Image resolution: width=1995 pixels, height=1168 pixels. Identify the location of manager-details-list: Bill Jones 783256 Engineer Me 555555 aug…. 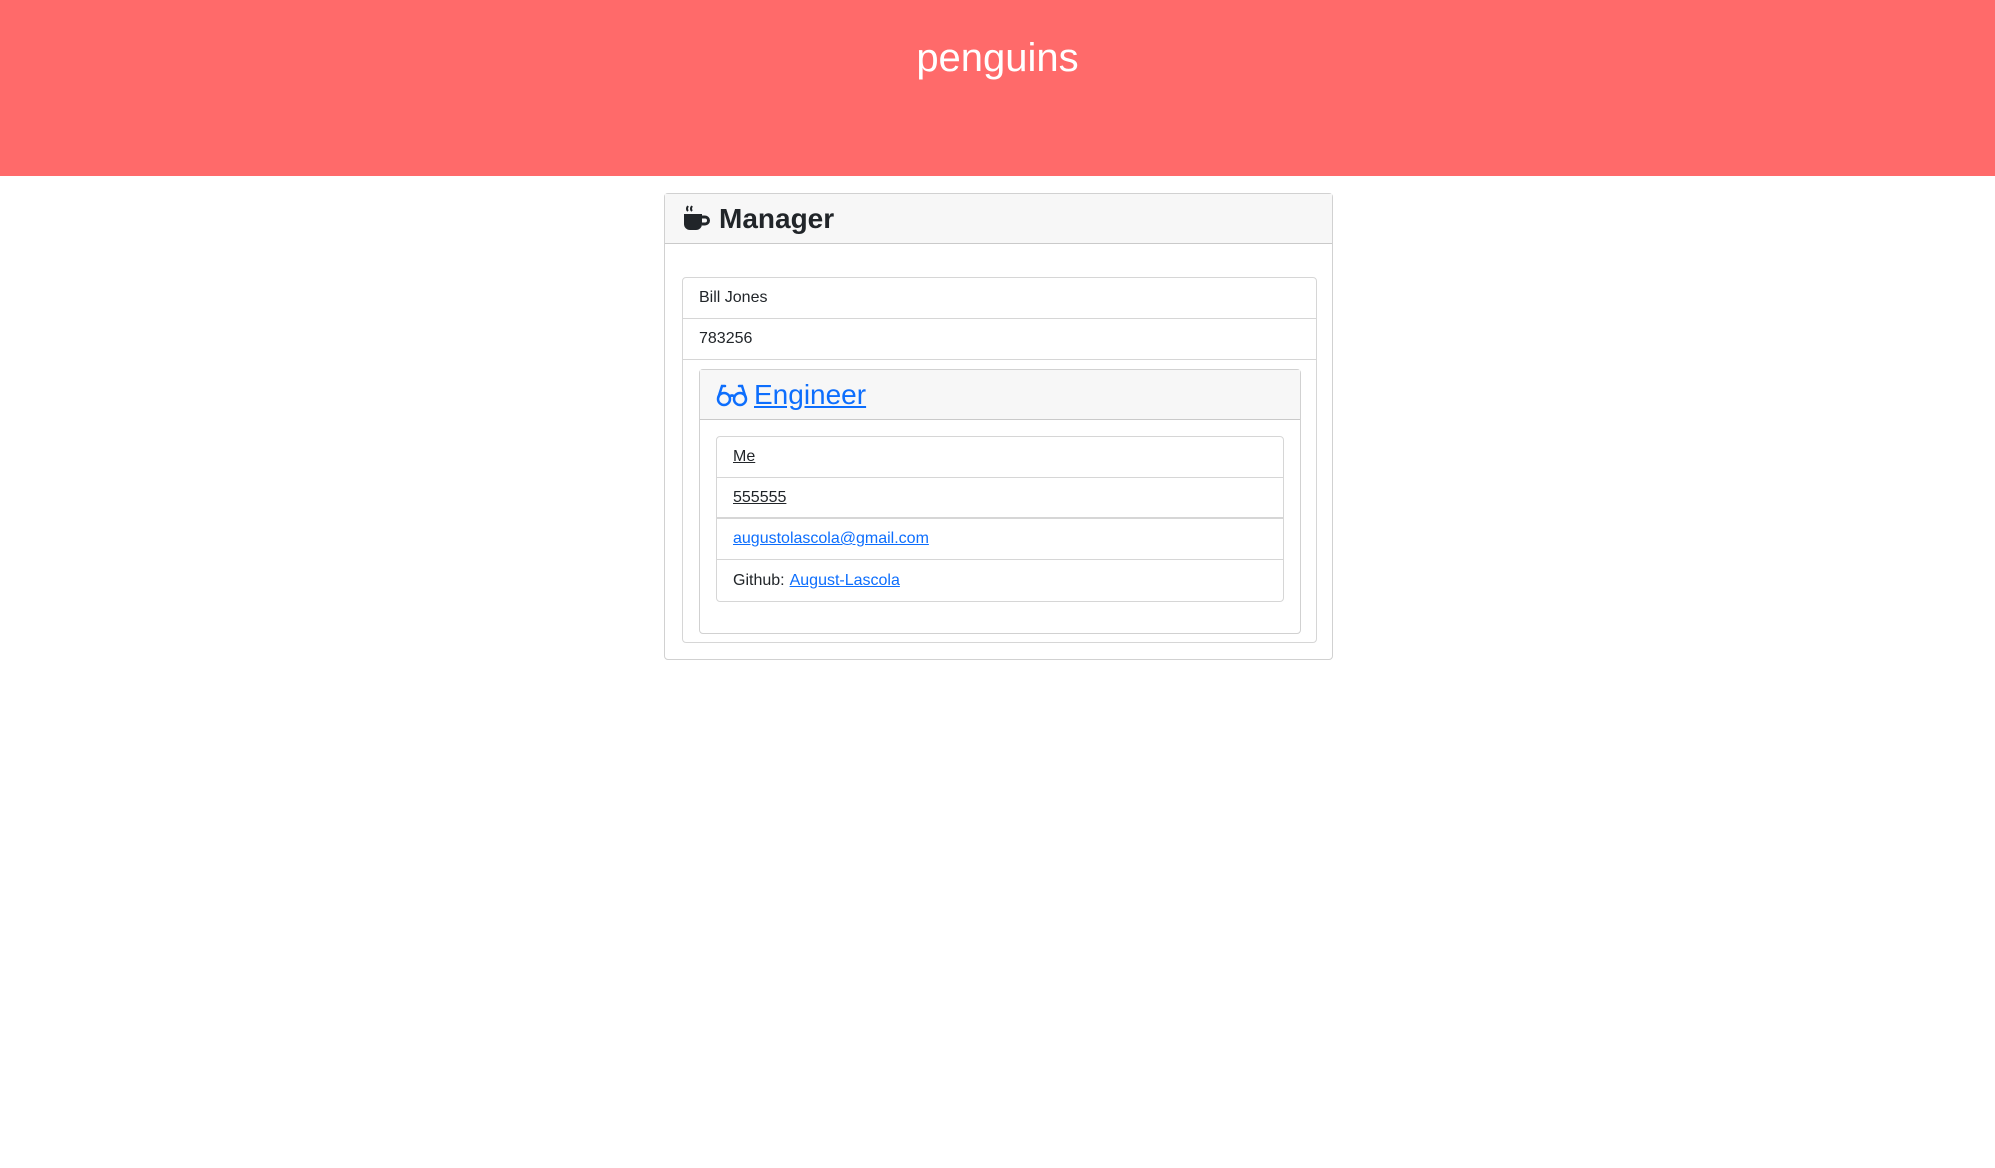
(999, 460).